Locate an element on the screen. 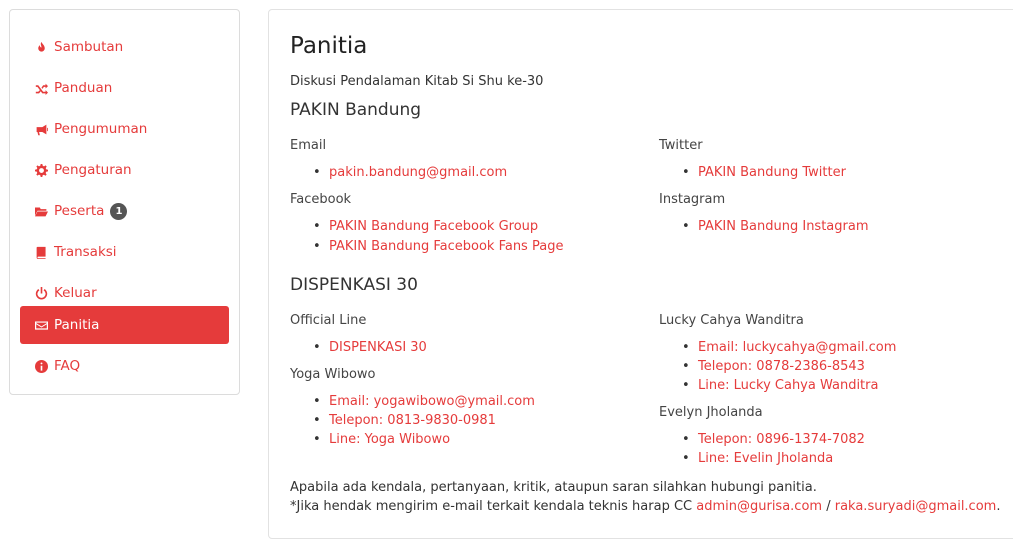 The image size is (1013, 539). sidebar-item-faq: FAQ is located at coordinates (124, 366).